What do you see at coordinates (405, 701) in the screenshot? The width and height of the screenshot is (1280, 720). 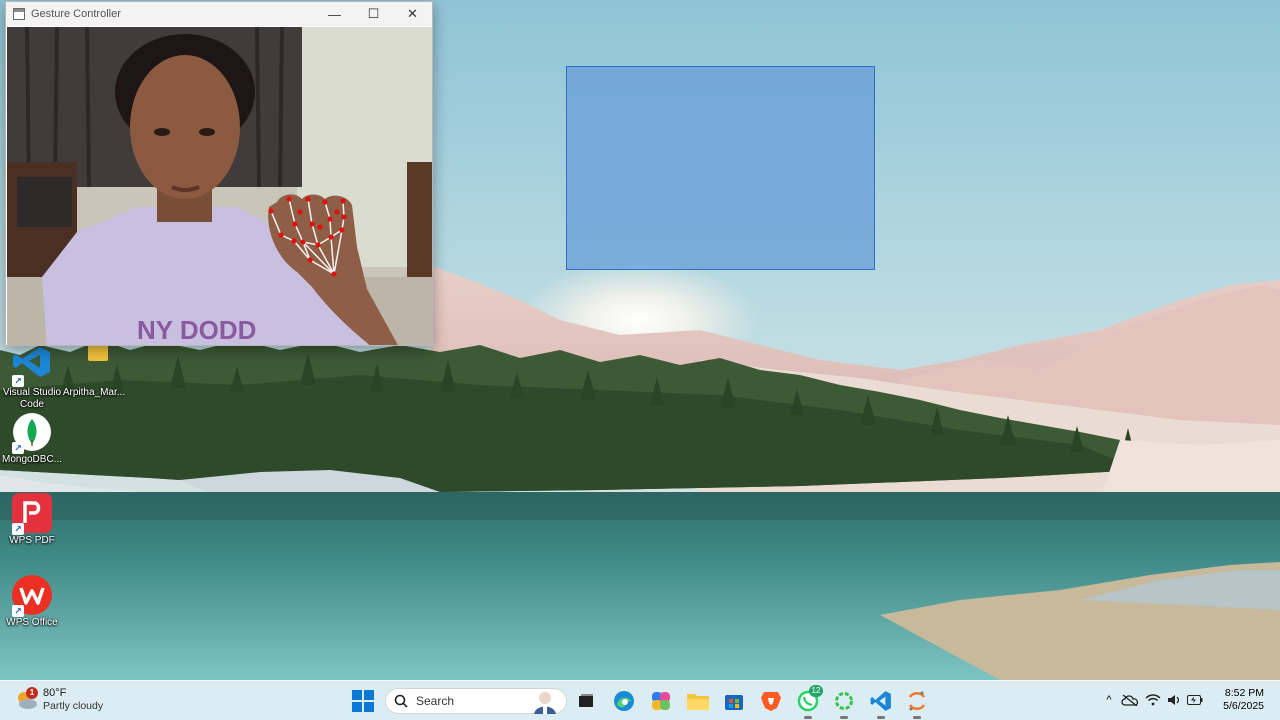 I see `search-icon` at bounding box center [405, 701].